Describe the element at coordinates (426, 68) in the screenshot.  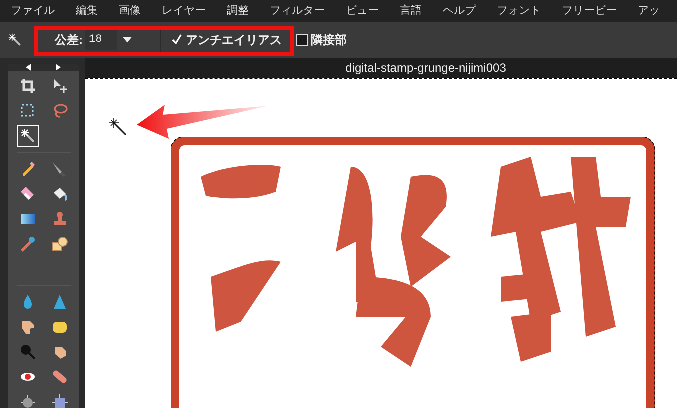
I see `document-title: digital-stamp-grunge-nijimi003` at that location.